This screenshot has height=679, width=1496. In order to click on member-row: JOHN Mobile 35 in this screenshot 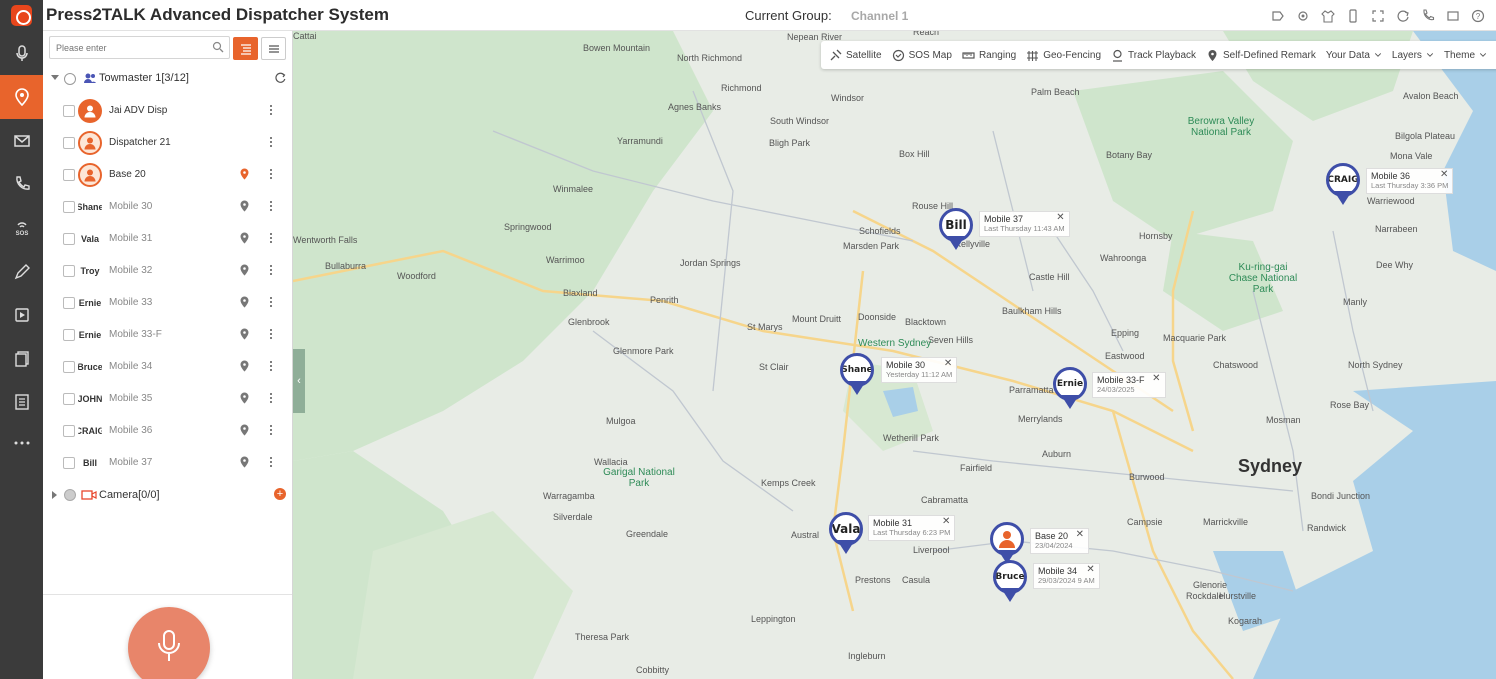, I will do `click(168, 399)`.